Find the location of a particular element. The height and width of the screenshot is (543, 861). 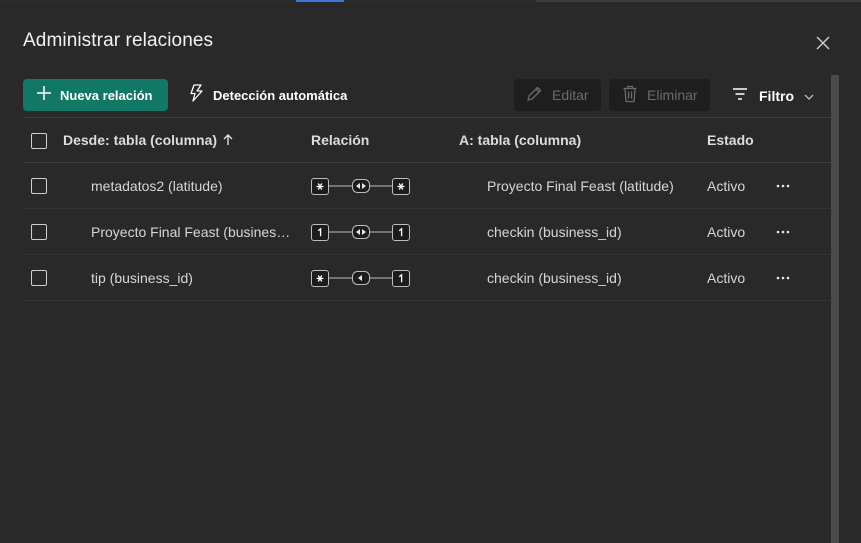

filter-button: Filtro is located at coordinates (773, 96).